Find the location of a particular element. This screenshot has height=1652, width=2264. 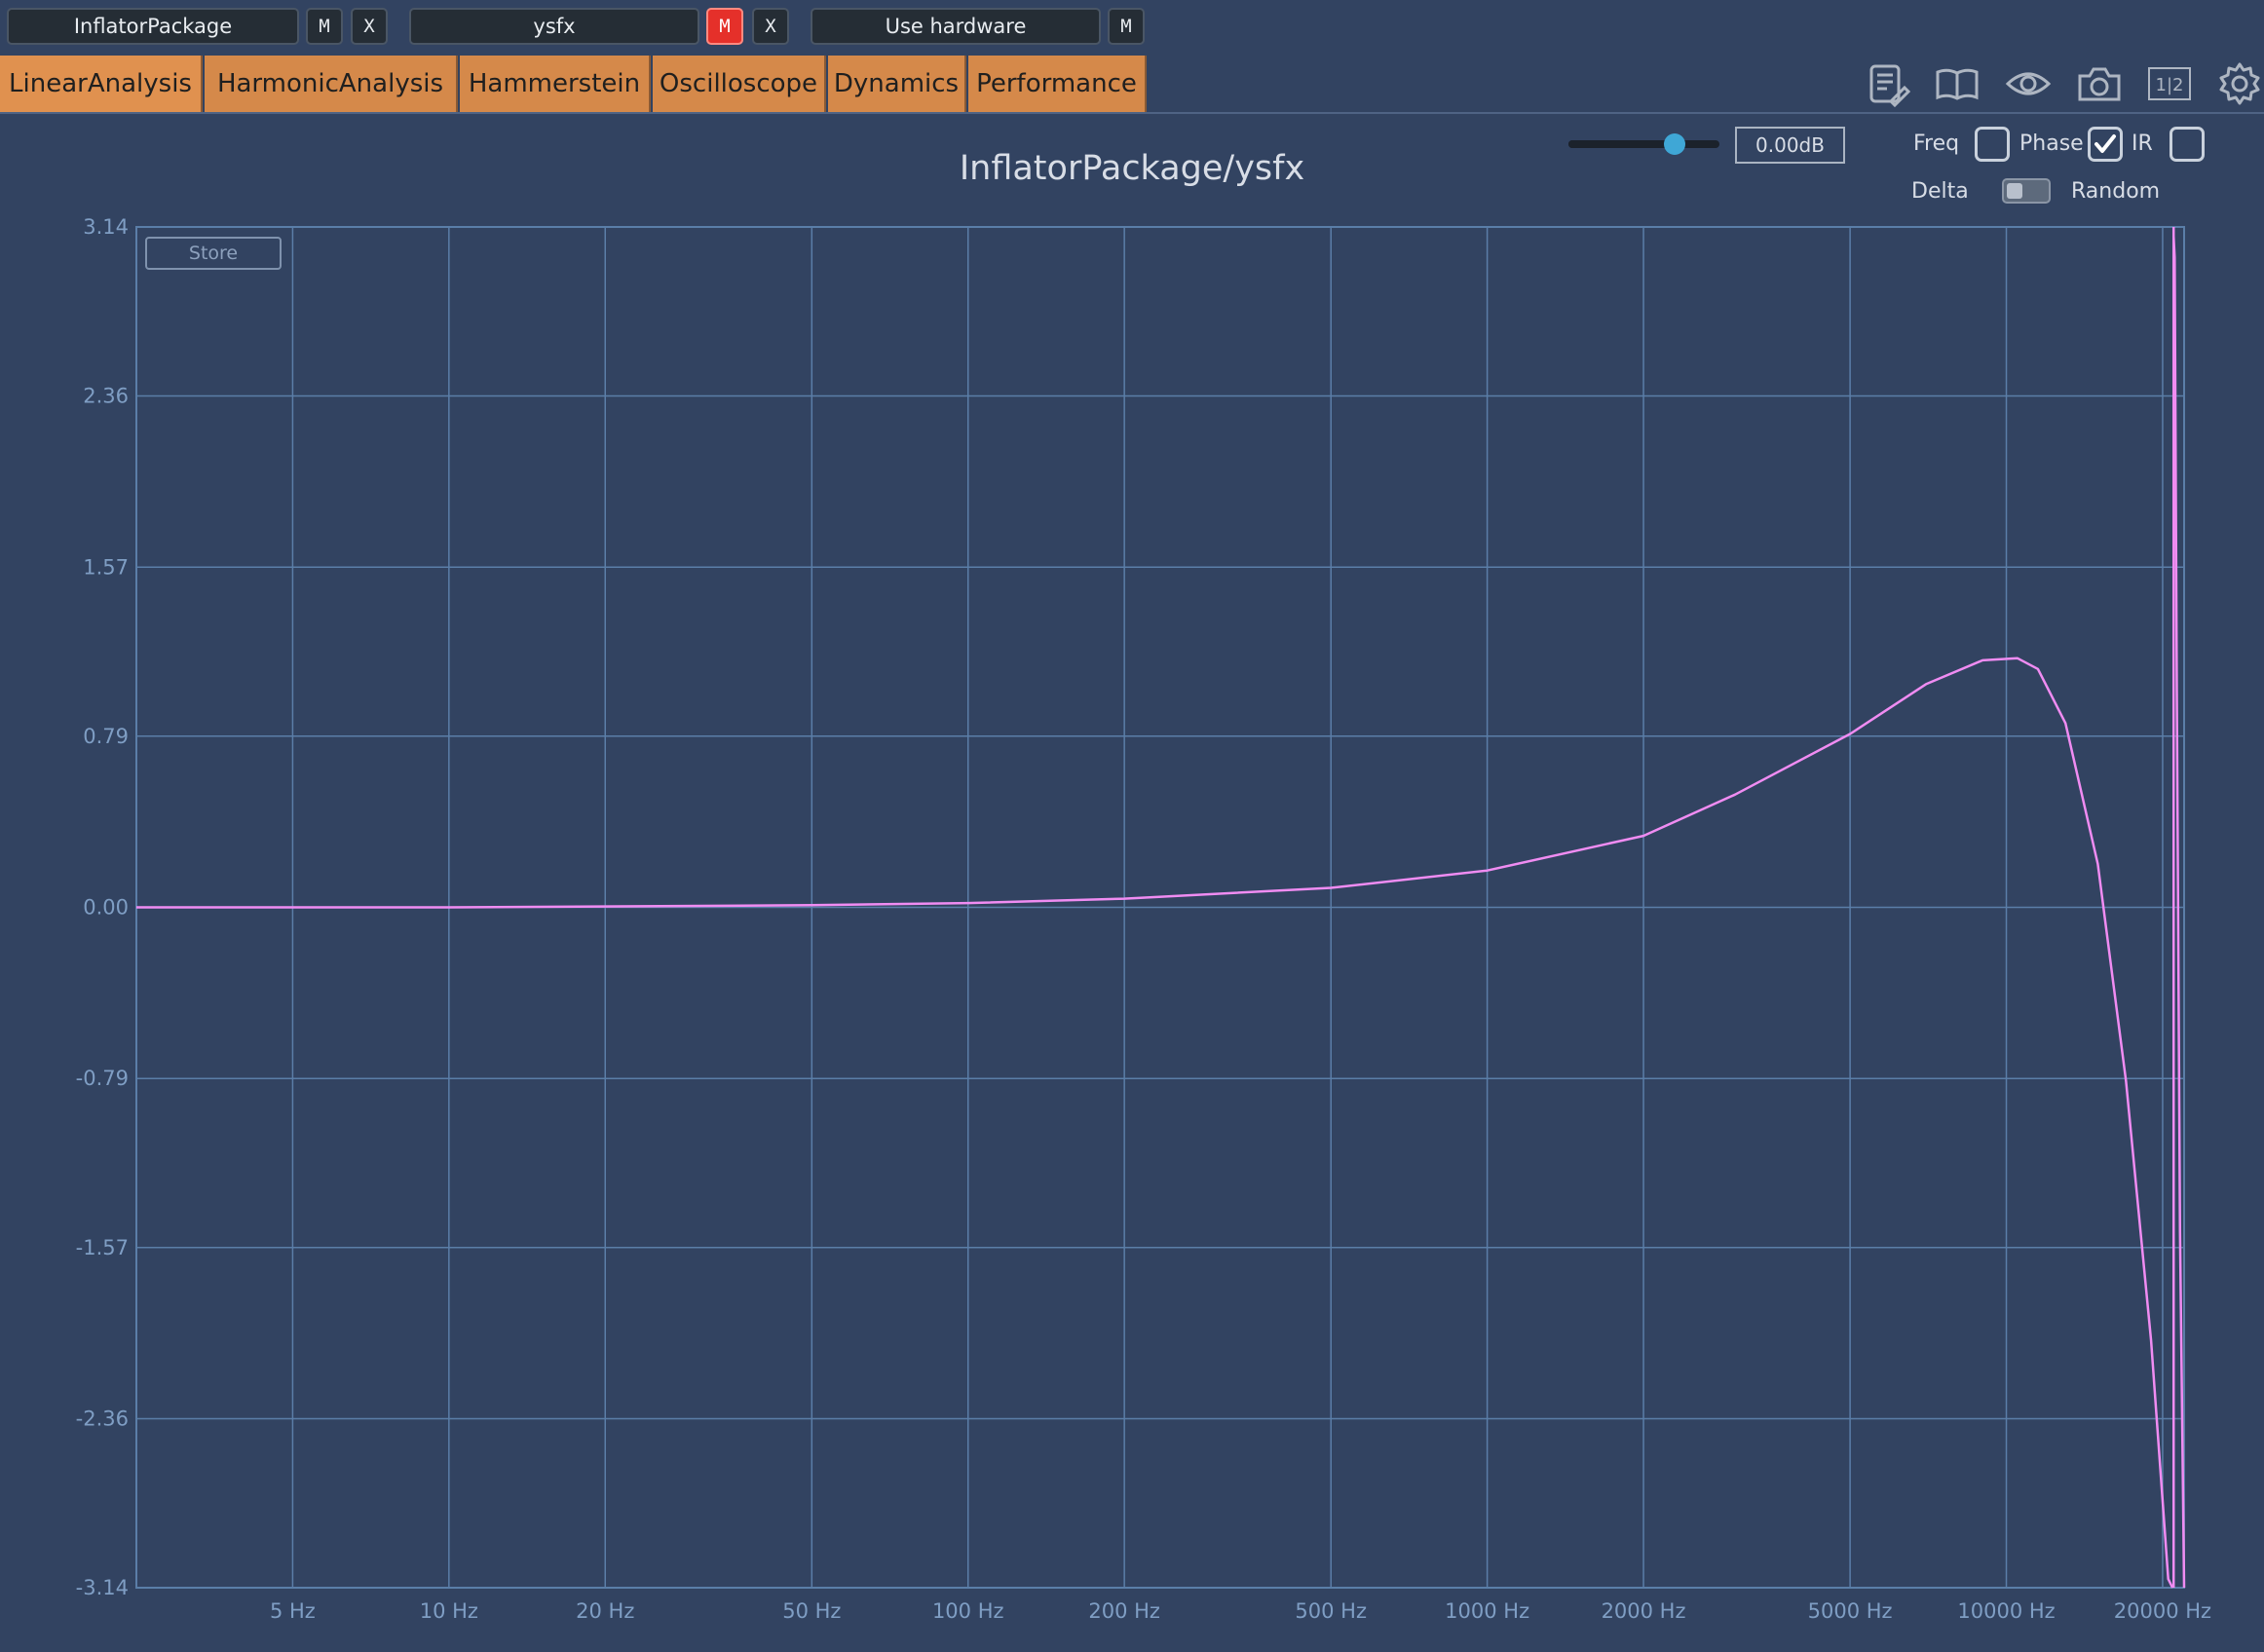

x-tick-label: 20 Hz is located at coordinates (605, 1611).